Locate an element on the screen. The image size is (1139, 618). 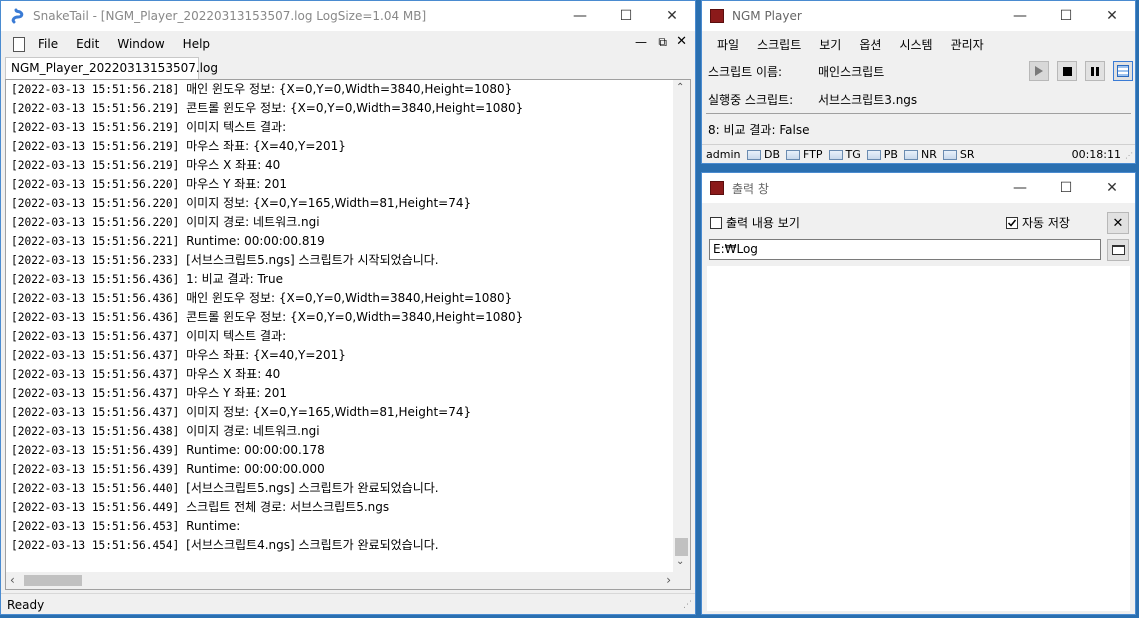
minimize-icon: — is located at coordinates (580, 16).